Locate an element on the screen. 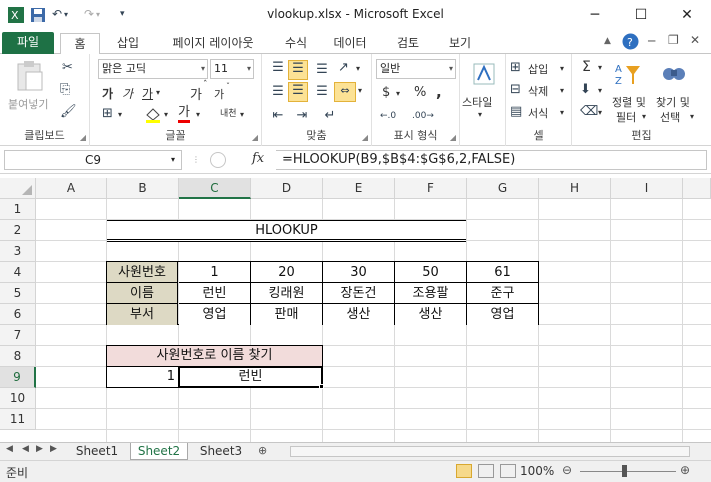  borders-icon: ⊞ is located at coordinates (107, 114).